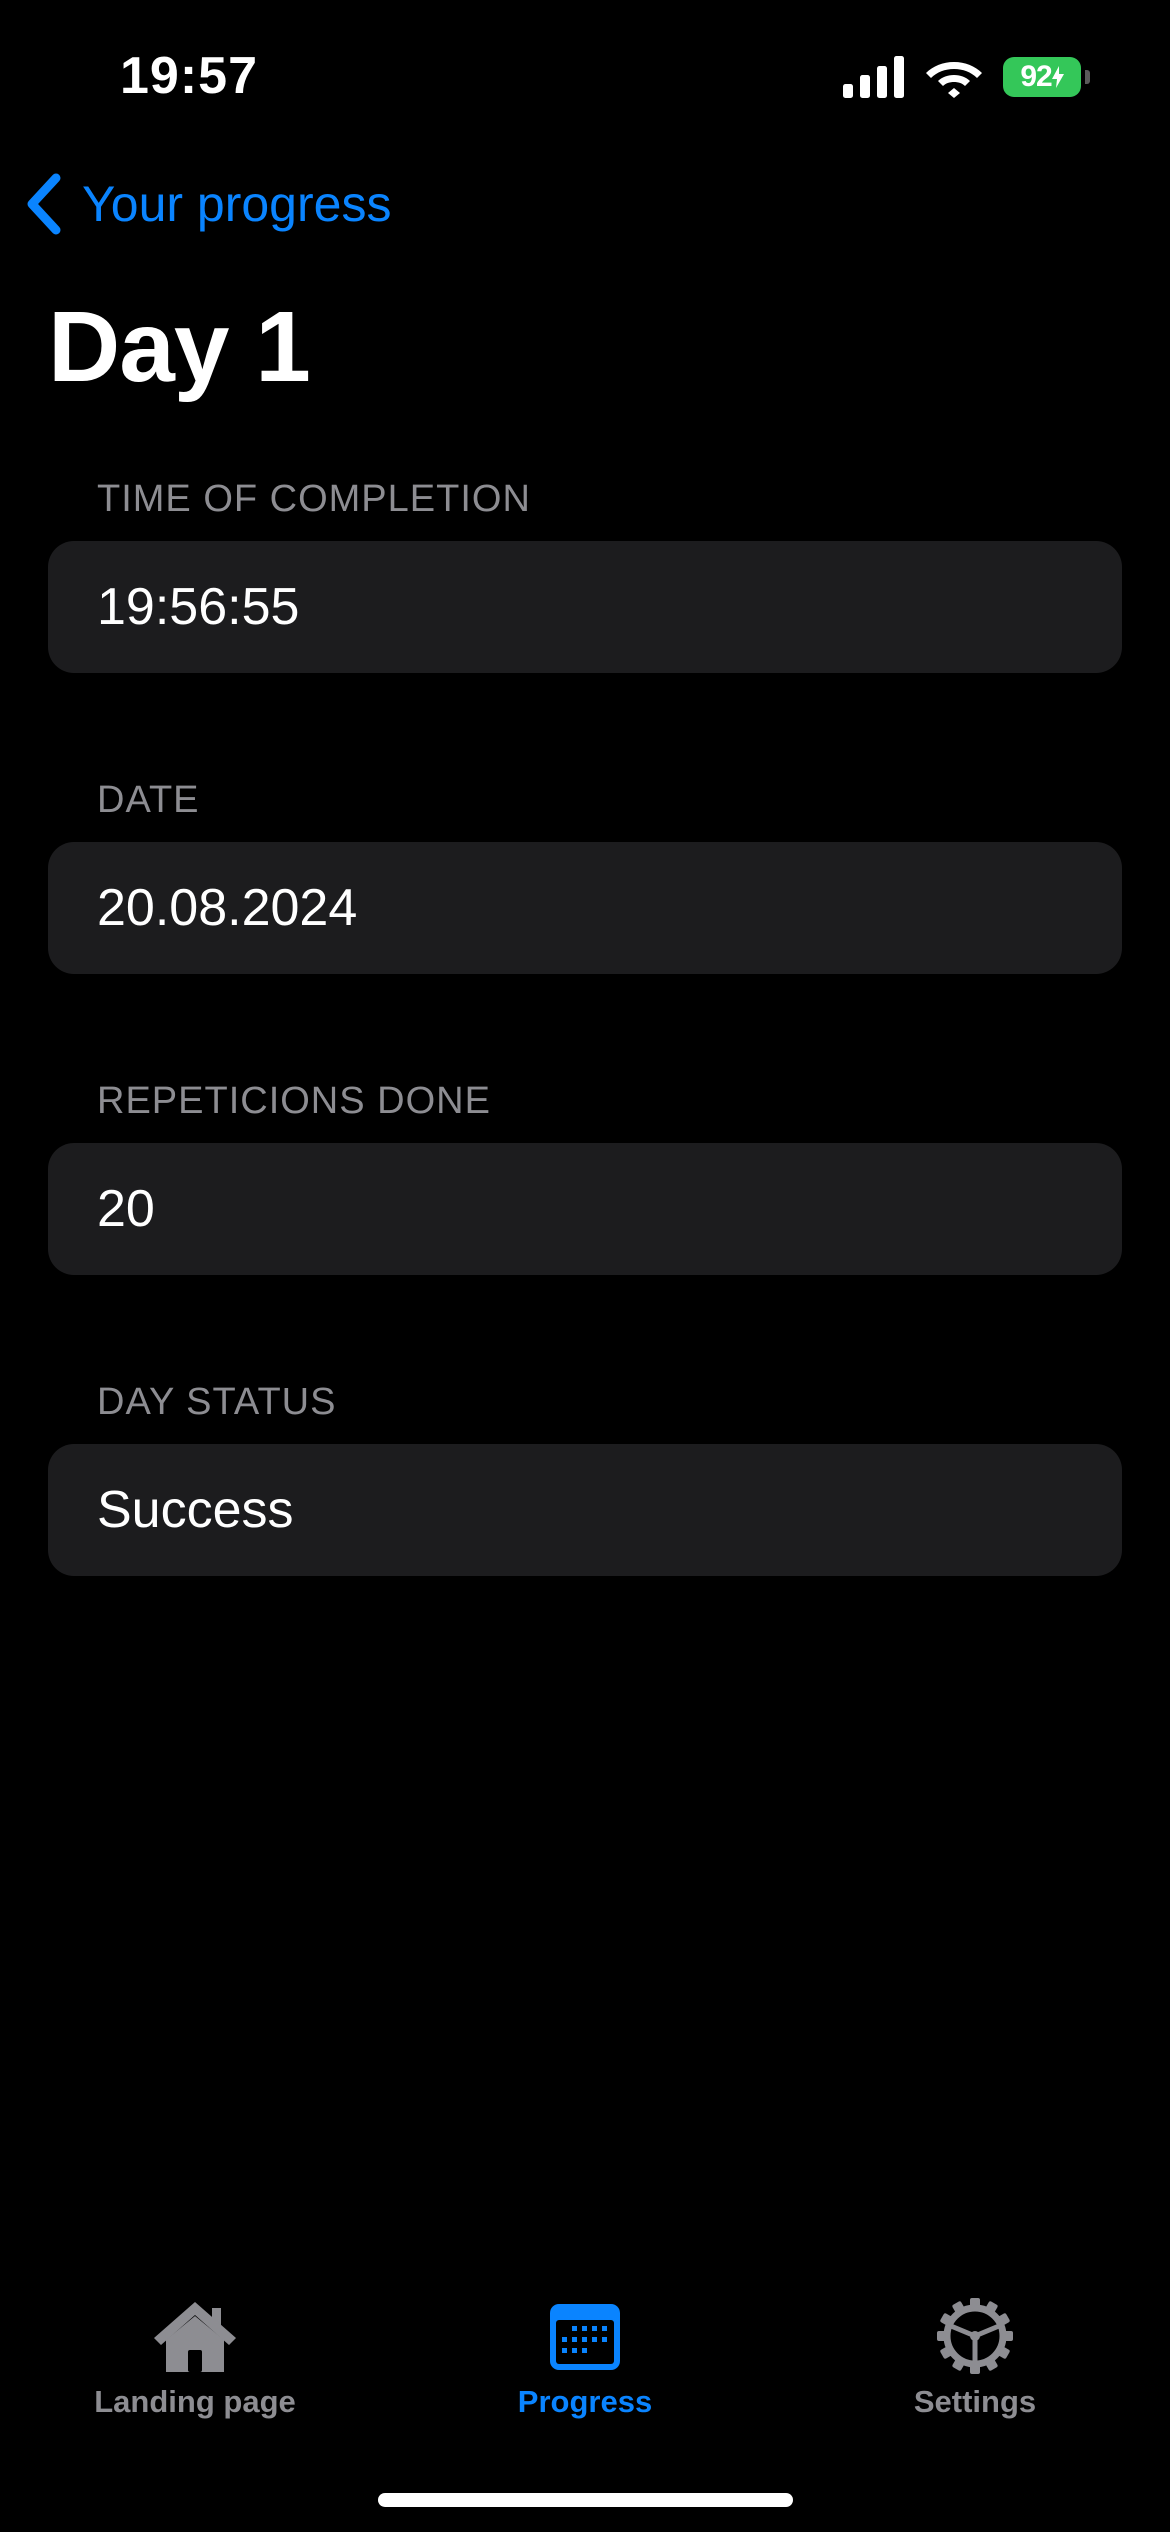 This screenshot has height=2532, width=1170. What do you see at coordinates (1087, 77) in the screenshot?
I see `battery-cap` at bounding box center [1087, 77].